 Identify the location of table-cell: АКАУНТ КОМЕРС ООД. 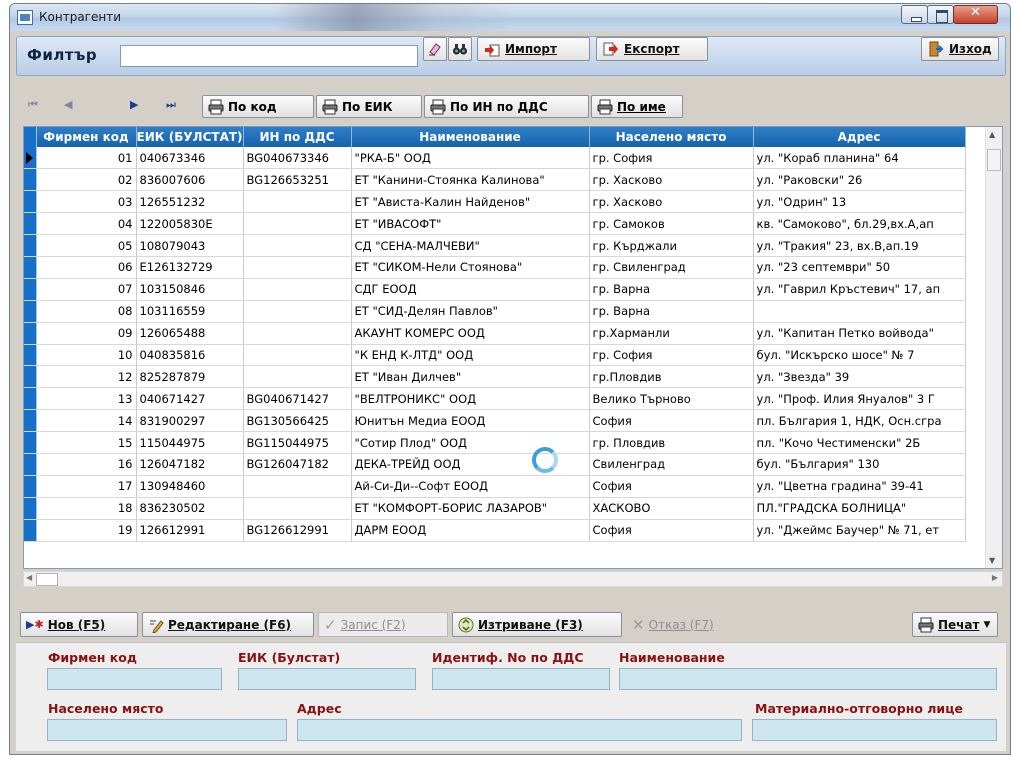
(470, 333).